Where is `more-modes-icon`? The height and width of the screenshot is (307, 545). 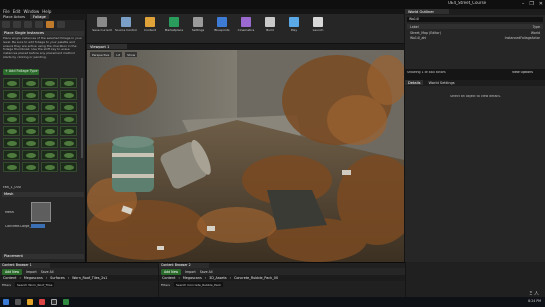
more-modes-icon is located at coordinates (61, 24).